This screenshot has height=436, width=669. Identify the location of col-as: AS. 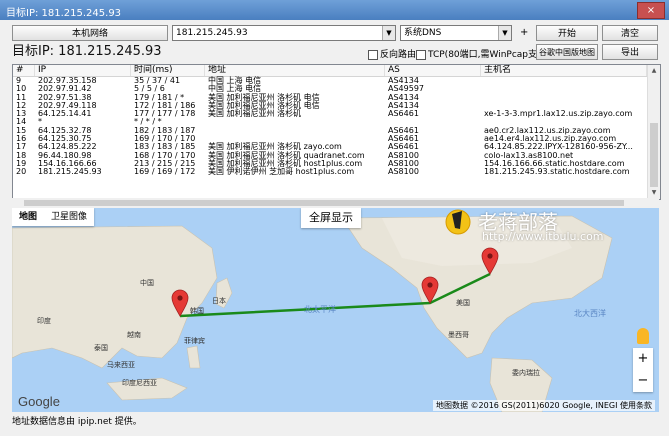
(433, 70).